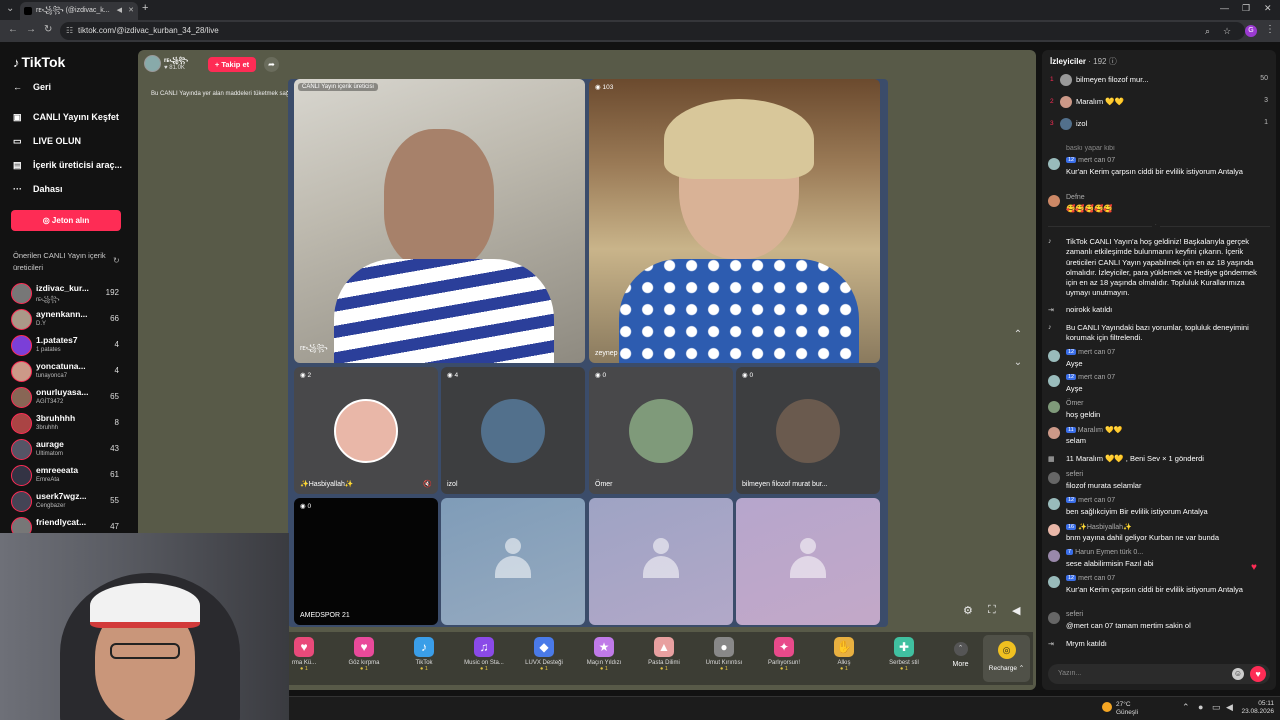 Image resolution: width=1280 pixels, height=720 pixels. I want to click on mic-icon: ●, so click(1200, 707).